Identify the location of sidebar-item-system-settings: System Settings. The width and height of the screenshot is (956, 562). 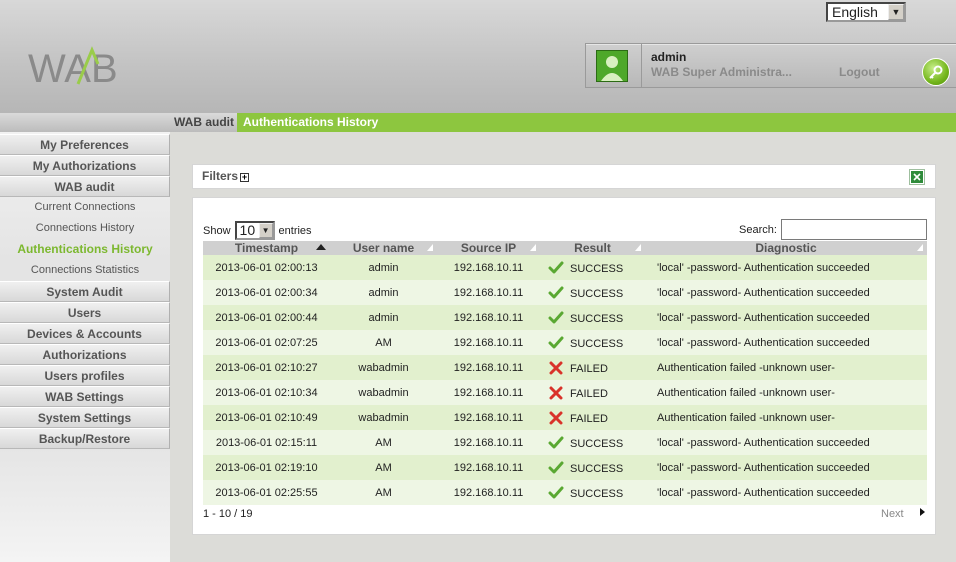
(85, 417).